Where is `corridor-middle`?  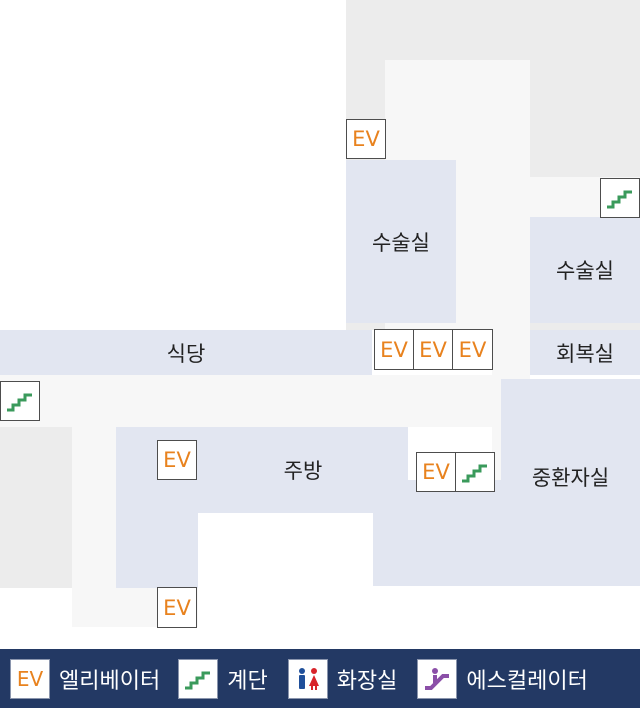 corridor-middle is located at coordinates (265, 401).